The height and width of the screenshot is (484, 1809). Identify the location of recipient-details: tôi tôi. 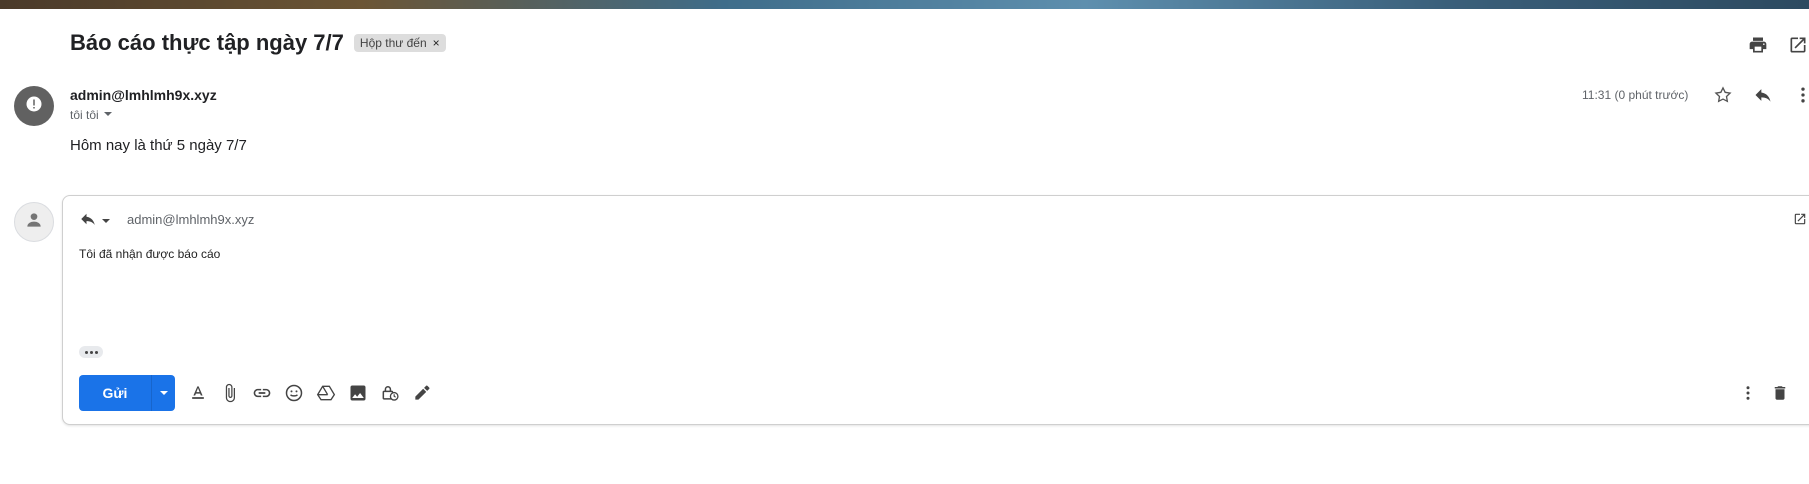
(91, 115).